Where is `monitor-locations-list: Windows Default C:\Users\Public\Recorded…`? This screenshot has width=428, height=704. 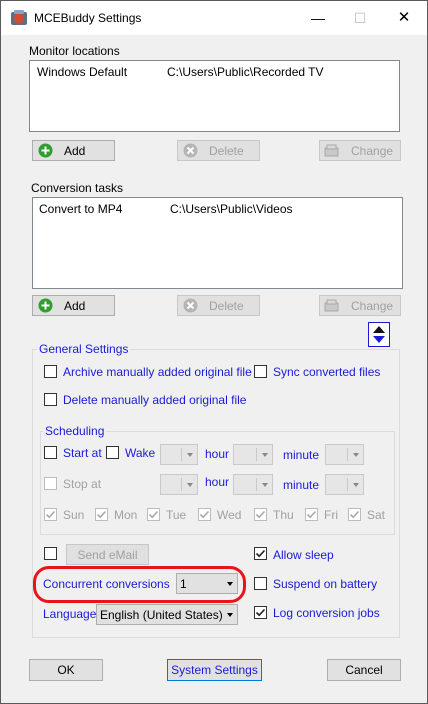 monitor-locations-list: Windows Default C:\Users\Public\Recorded… is located at coordinates (214, 96).